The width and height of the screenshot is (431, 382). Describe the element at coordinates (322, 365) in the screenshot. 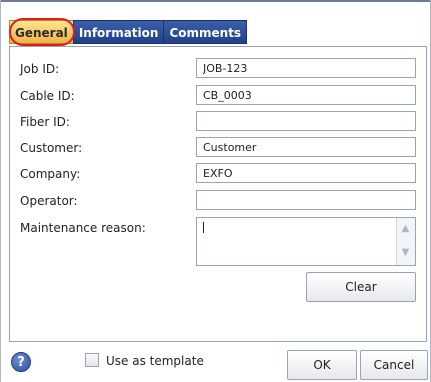

I see `ok-button: OK` at that location.